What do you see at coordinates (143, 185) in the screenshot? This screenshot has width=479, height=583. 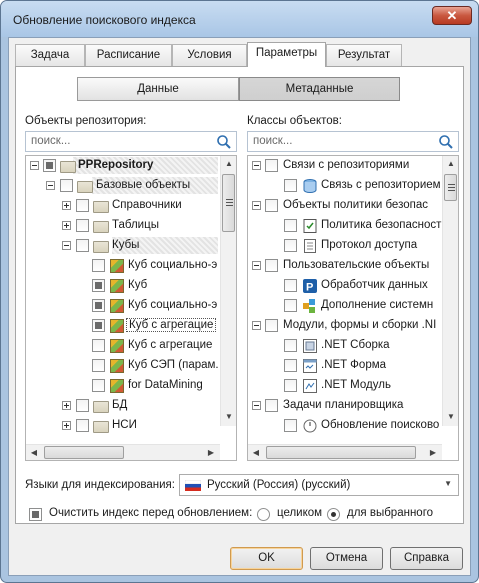 I see `tree-item-label: Базовые объекты` at bounding box center [143, 185].